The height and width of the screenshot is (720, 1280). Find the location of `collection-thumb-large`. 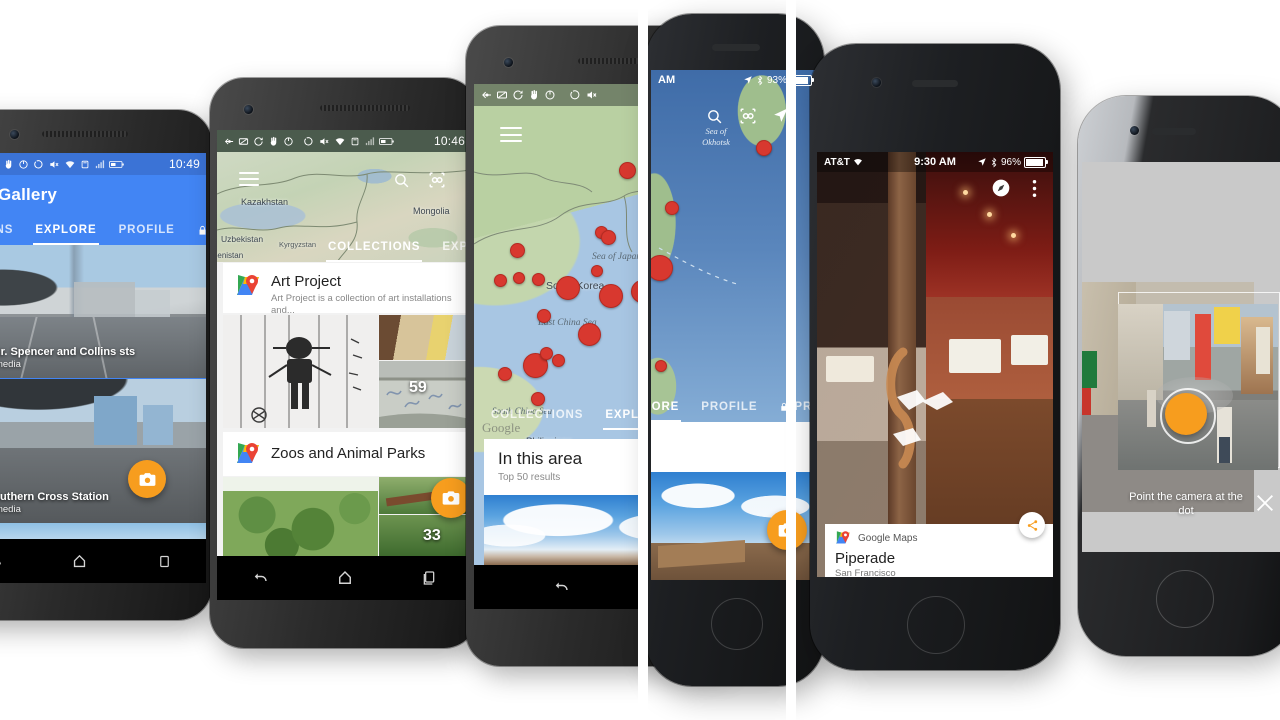

collection-thumb-large is located at coordinates (300, 371).